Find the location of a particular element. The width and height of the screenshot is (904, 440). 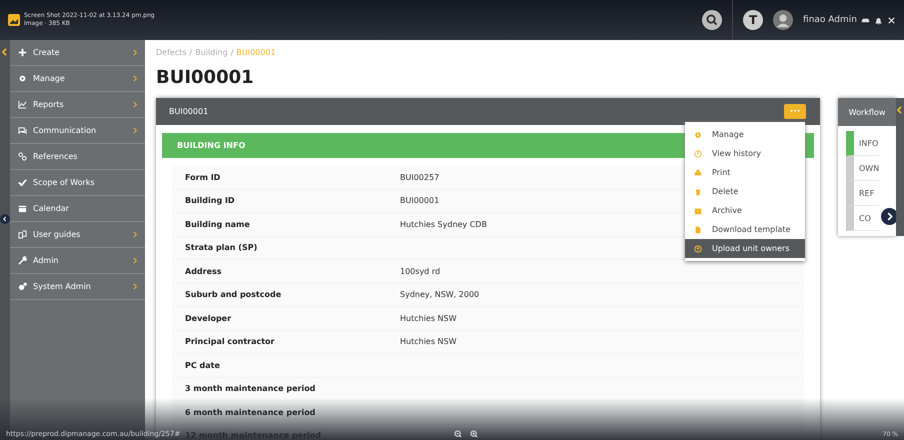

menu-item: Print is located at coordinates (745, 172).